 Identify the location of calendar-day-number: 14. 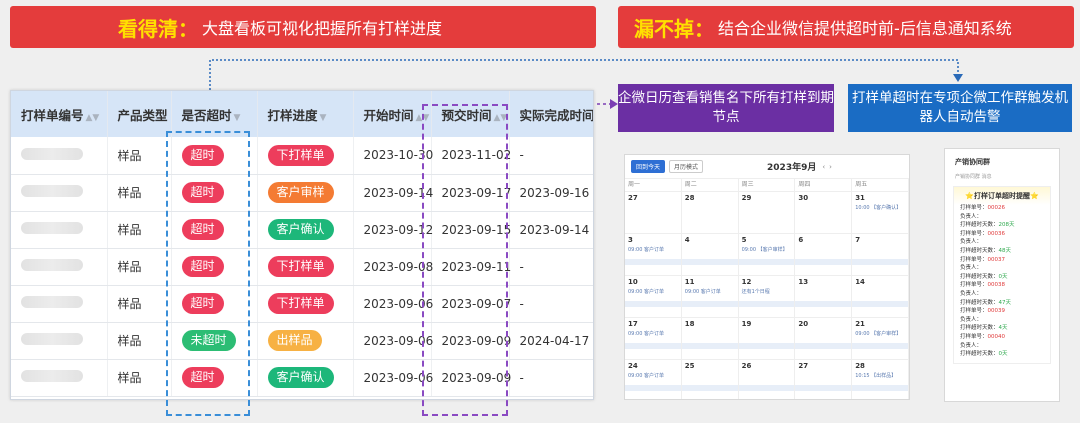
(860, 282).